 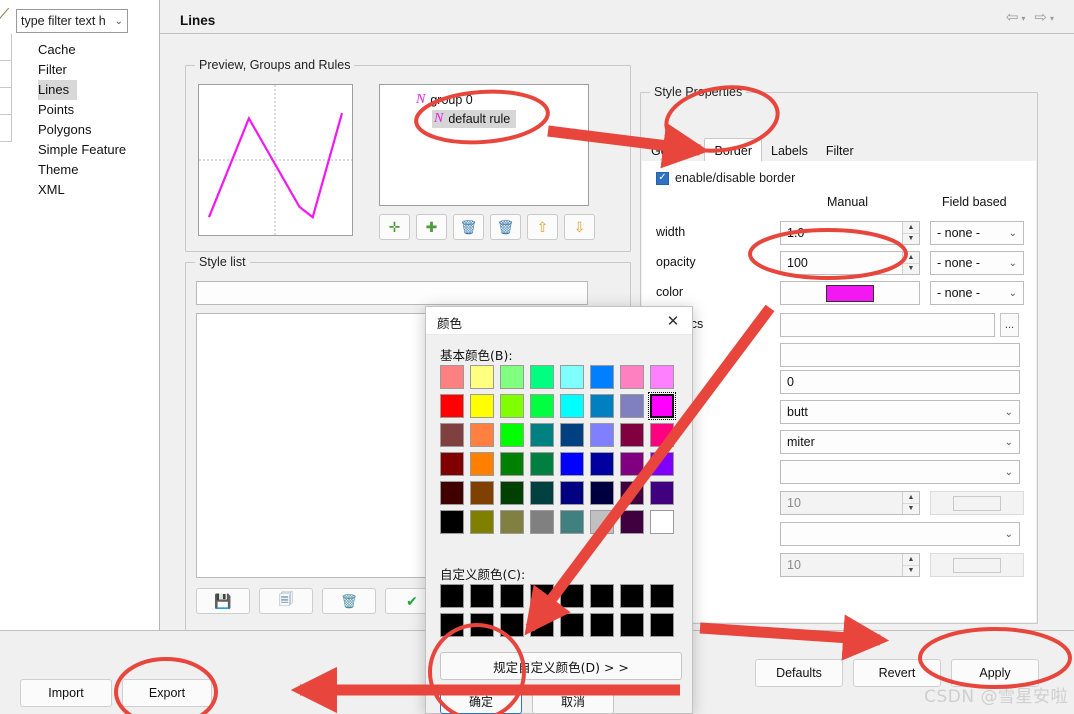 I want to click on forward-history-caret-icon: ▾, so click(x=1052, y=18).